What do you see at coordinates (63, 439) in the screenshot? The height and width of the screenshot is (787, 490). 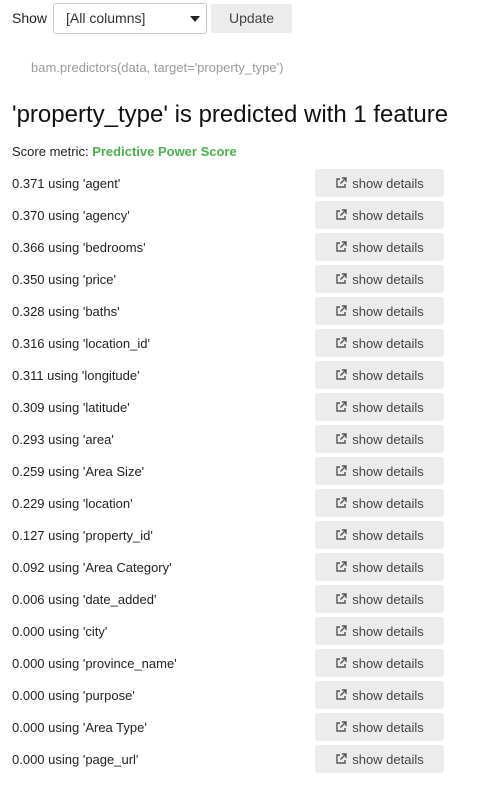 I see `predictor-label: 0.293 using 'area'` at bounding box center [63, 439].